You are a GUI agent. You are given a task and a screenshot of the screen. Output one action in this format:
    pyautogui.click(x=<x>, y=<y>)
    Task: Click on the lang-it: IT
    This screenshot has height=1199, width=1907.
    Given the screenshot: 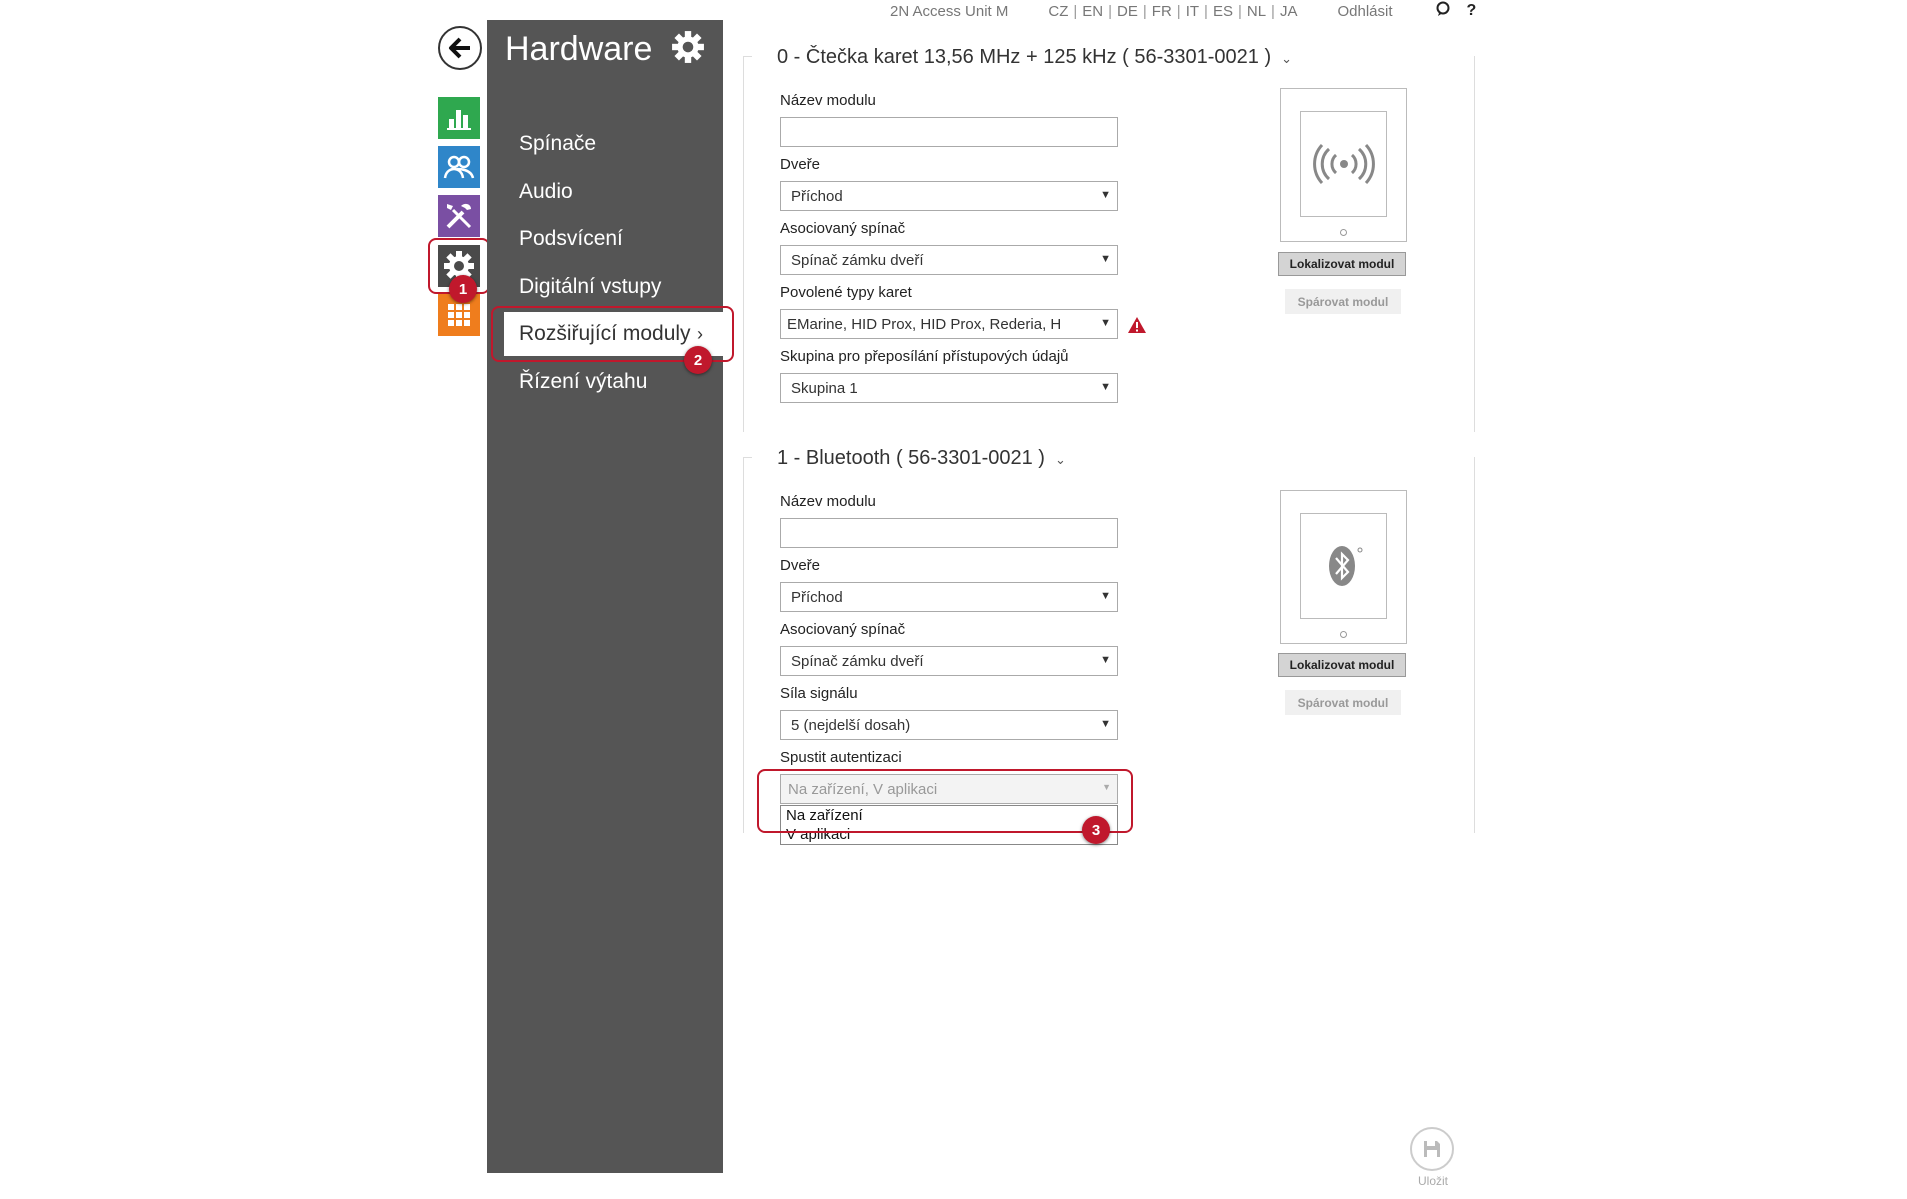 What is the action you would take?
    pyautogui.click(x=1192, y=11)
    